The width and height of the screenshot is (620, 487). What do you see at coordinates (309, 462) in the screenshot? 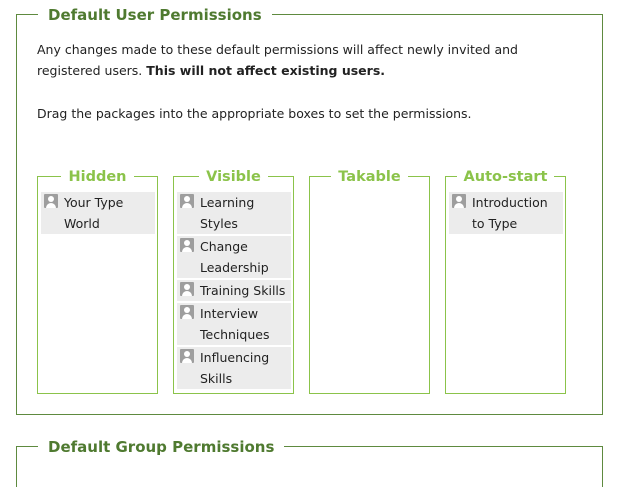
I see `default-group-permissions-section: Default Group Permissions` at bounding box center [309, 462].